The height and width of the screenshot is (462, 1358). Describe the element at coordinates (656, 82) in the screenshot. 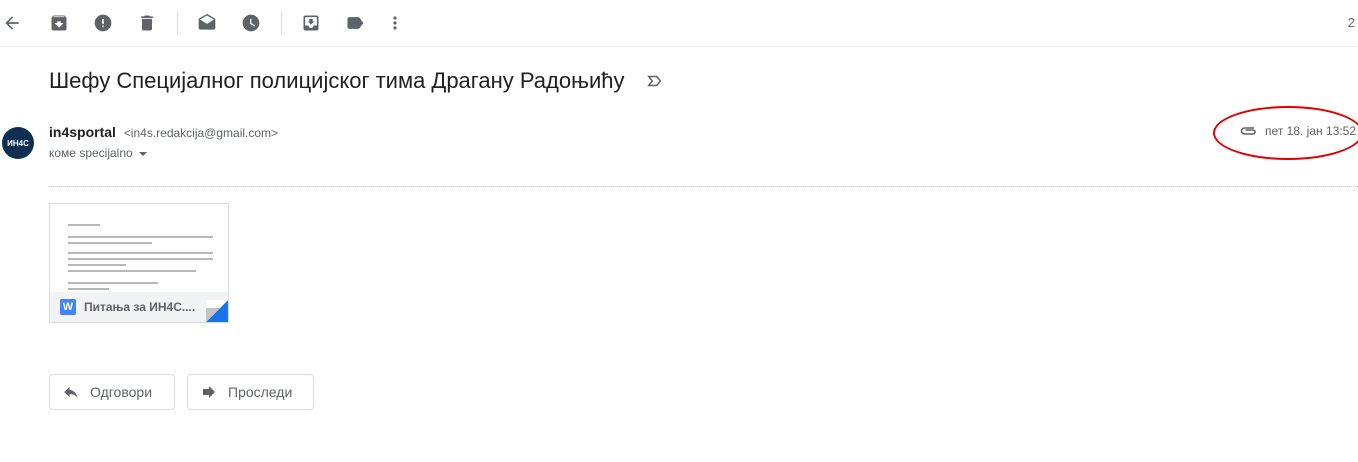

I see `important-marker-icon` at that location.